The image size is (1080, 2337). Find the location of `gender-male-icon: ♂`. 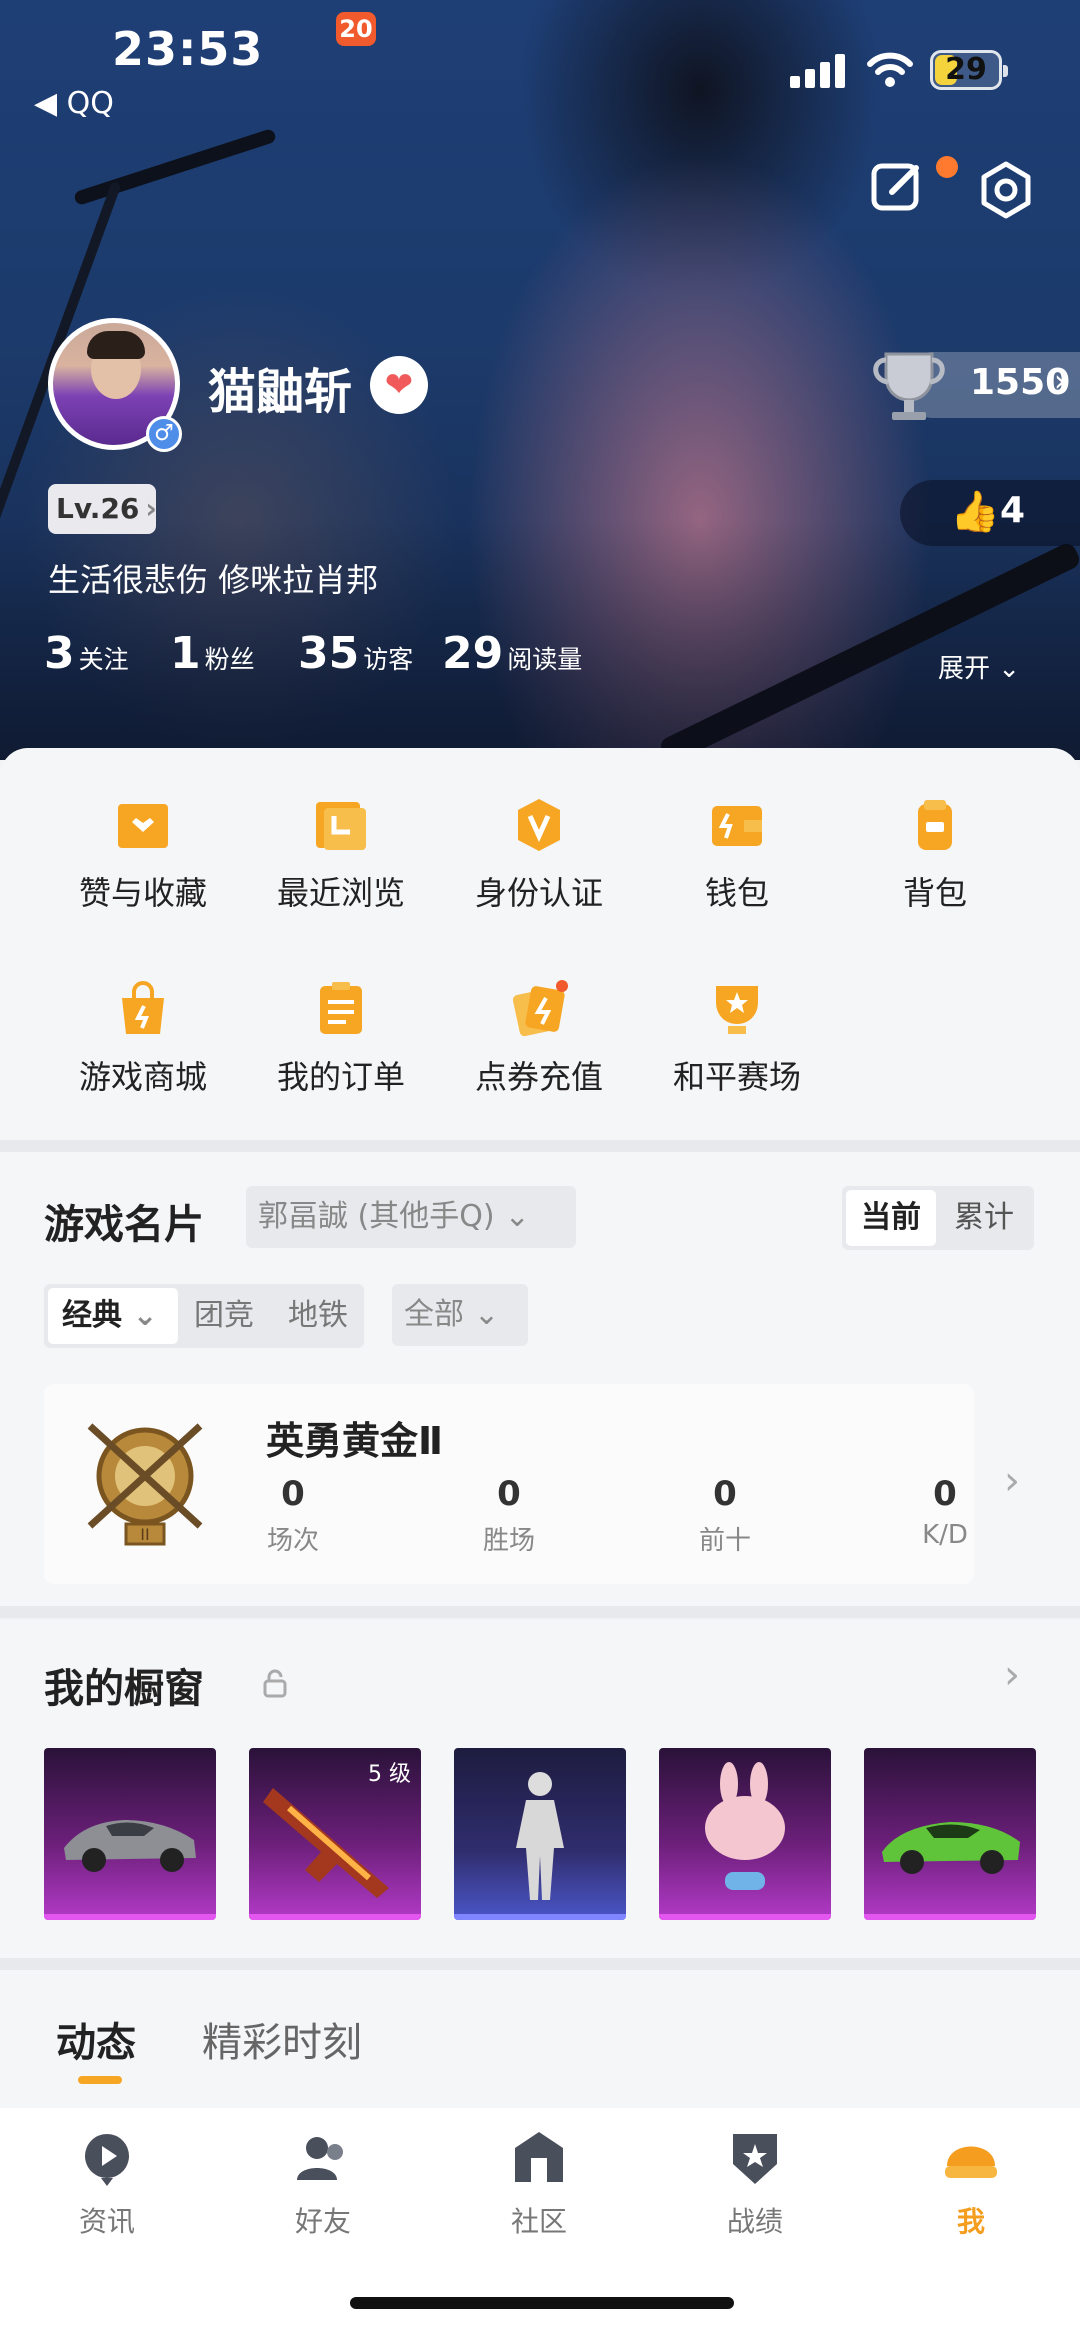

gender-male-icon: ♂ is located at coordinates (164, 434).